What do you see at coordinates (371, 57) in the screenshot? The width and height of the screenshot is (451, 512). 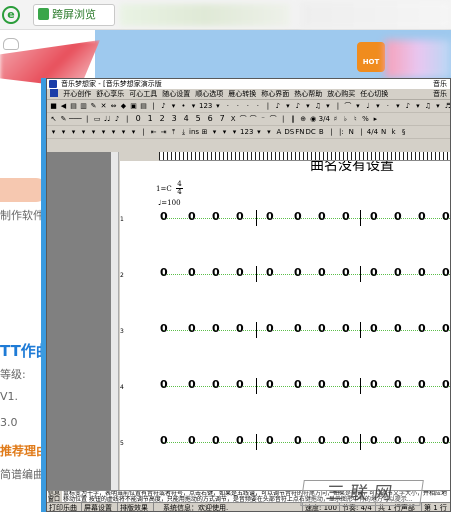 I see `hot-badge-icon: HOT` at bounding box center [371, 57].